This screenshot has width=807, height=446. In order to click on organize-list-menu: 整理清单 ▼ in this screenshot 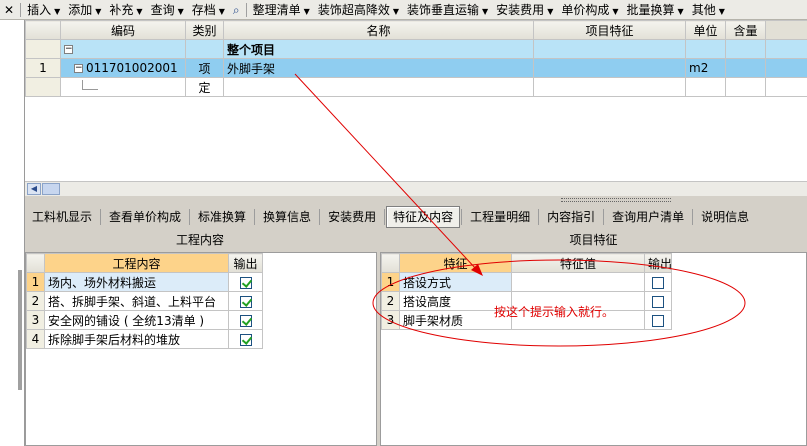, I will do `click(281, 10)`.